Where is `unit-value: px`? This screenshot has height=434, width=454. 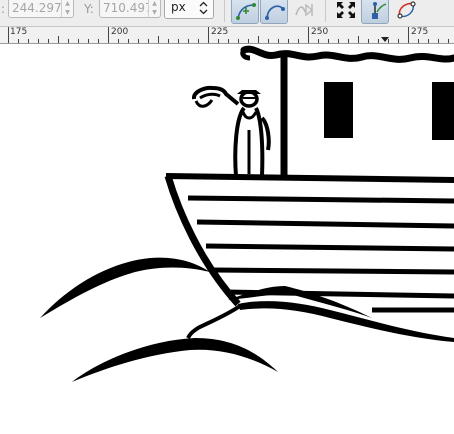 unit-value: px is located at coordinates (178, 7).